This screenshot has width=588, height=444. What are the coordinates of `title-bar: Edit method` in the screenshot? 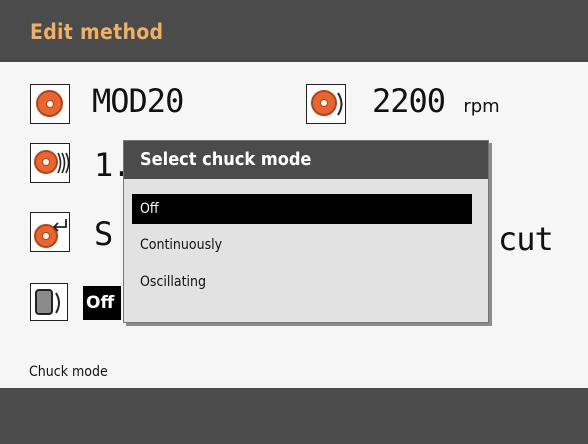 It's located at (294, 31).